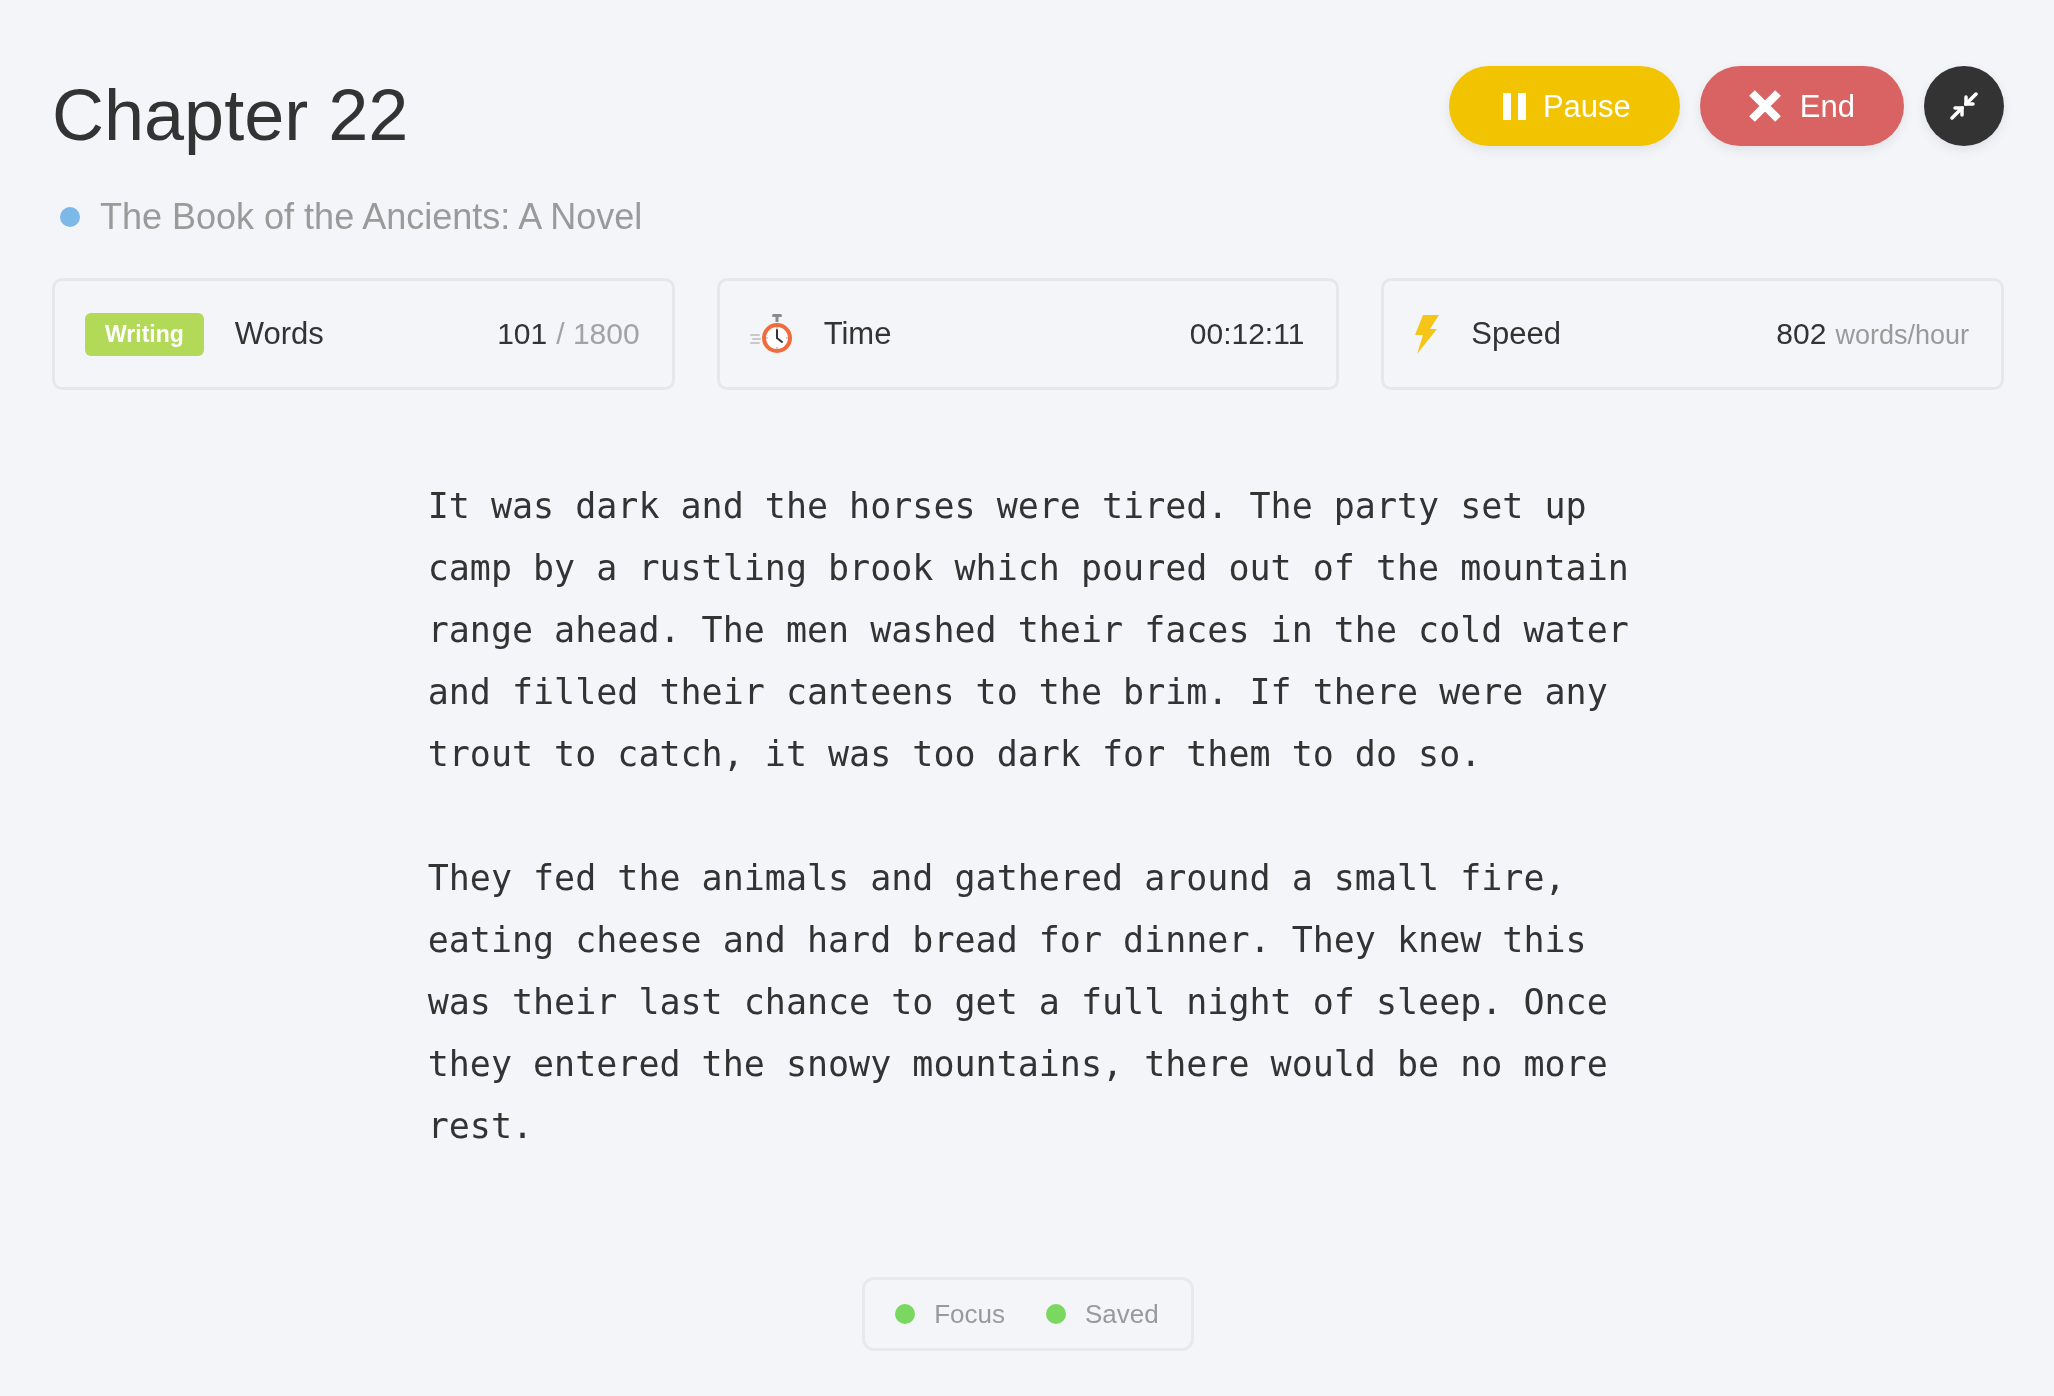 This screenshot has width=2054, height=1396. What do you see at coordinates (970, 1314) in the screenshot?
I see `status-label: Focus` at bounding box center [970, 1314].